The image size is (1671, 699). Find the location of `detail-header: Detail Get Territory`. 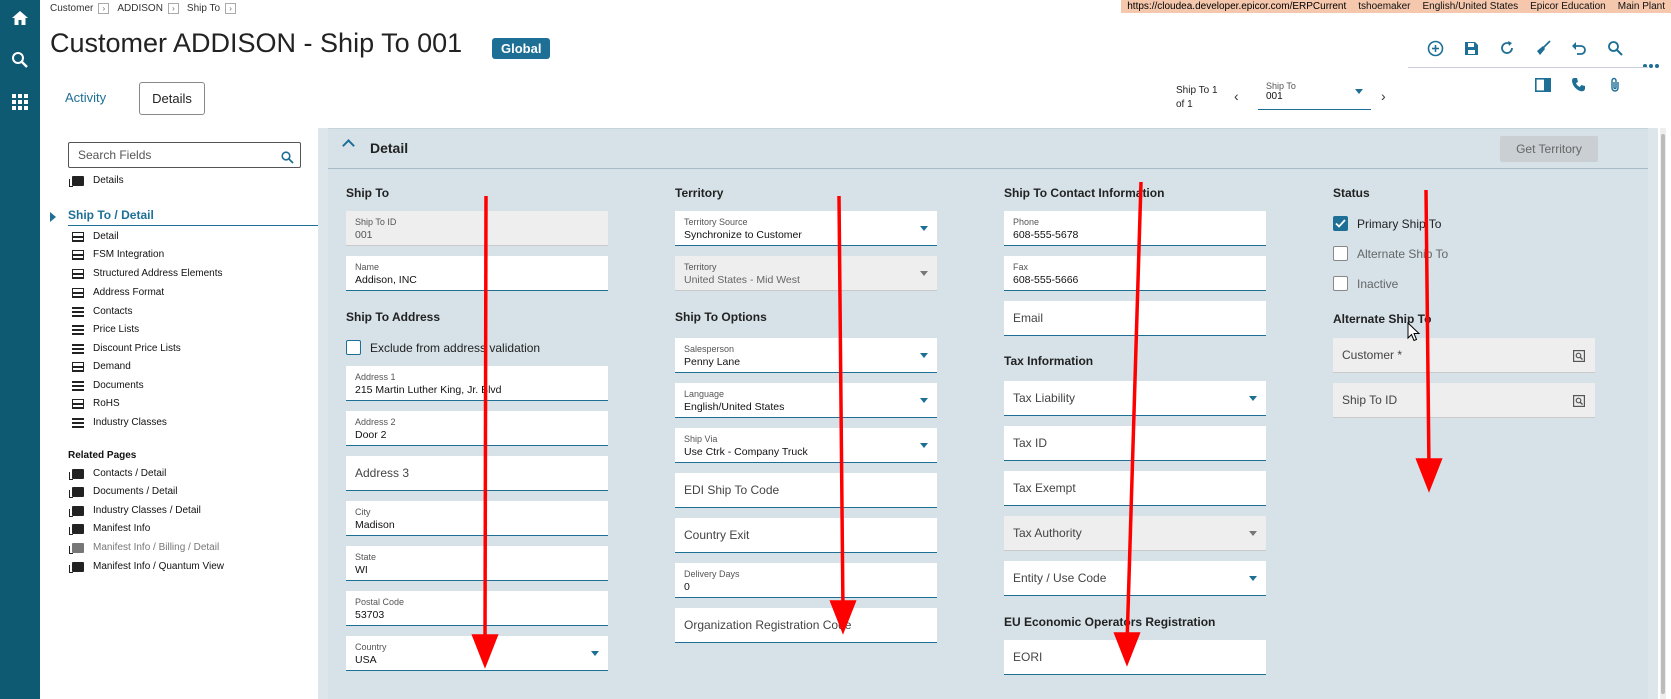

detail-header: Detail Get Territory is located at coordinates (988, 149).